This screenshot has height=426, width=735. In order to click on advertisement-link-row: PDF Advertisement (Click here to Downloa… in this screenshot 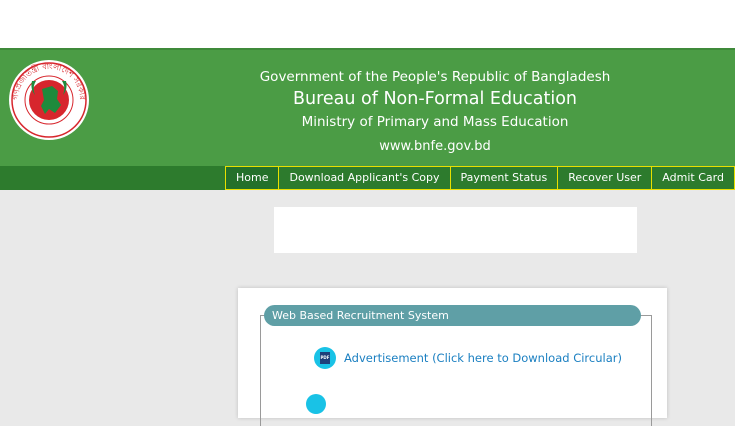, I will do `click(468, 358)`.